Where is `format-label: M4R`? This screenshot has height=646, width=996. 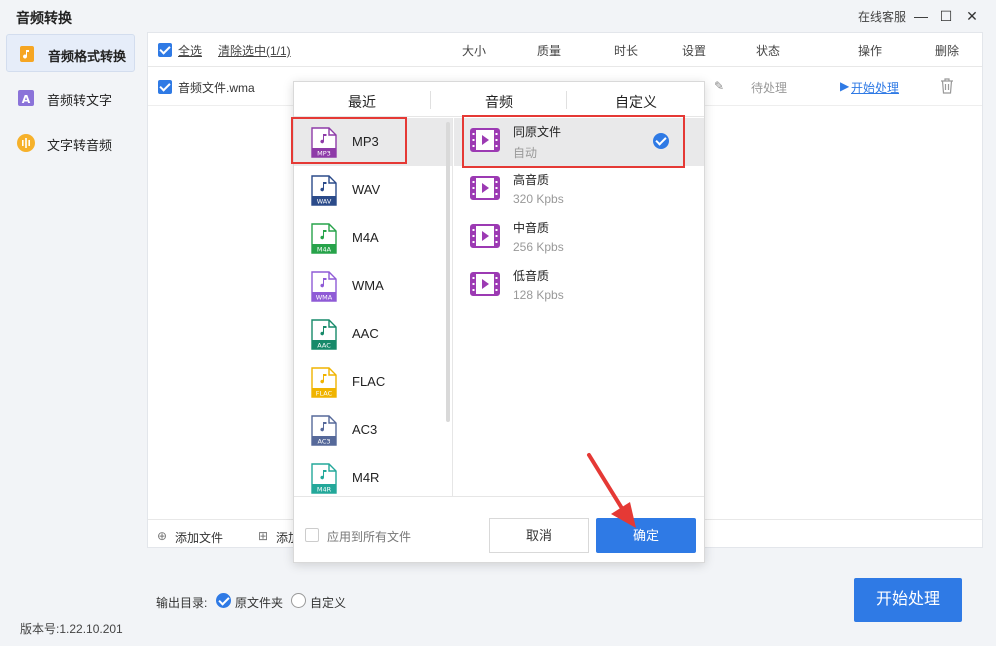
format-label: M4R is located at coordinates (366, 477).